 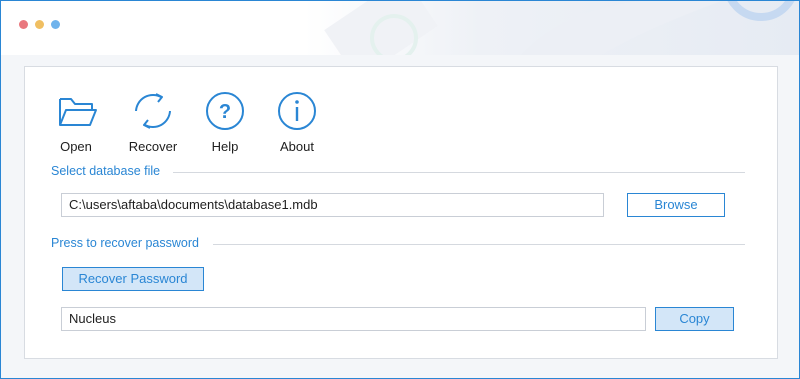 I want to click on file-path-field: C:\users\aftaba\documents\database1.mdb, so click(x=332, y=205).